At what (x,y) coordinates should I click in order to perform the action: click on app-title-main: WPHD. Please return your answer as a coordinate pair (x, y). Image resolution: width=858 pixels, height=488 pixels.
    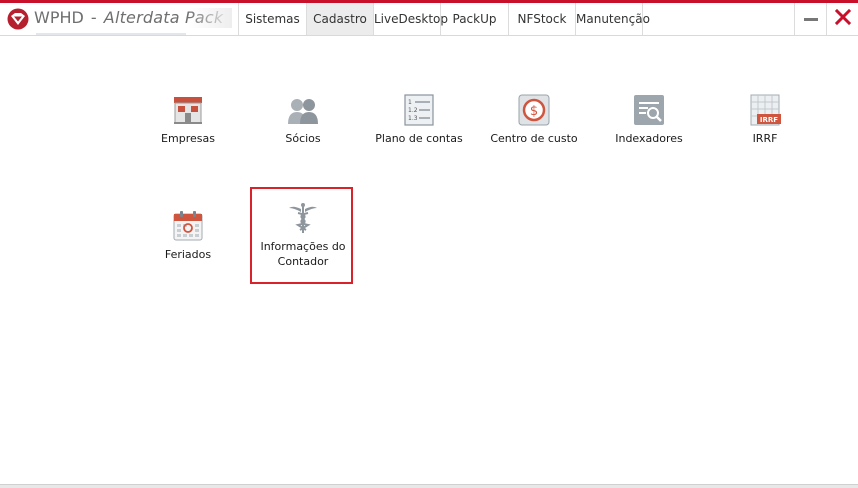
    Looking at the image, I should click on (59, 17).